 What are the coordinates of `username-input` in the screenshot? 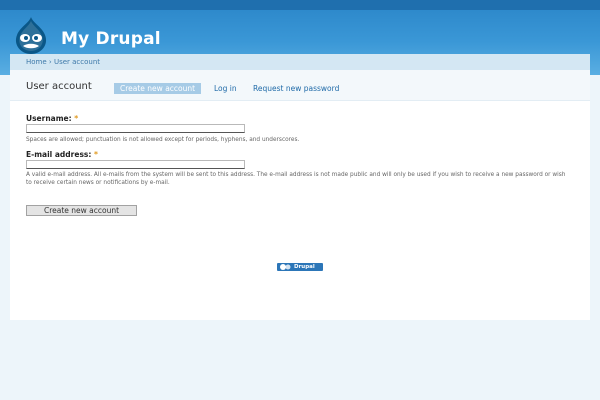 It's located at (135, 128).